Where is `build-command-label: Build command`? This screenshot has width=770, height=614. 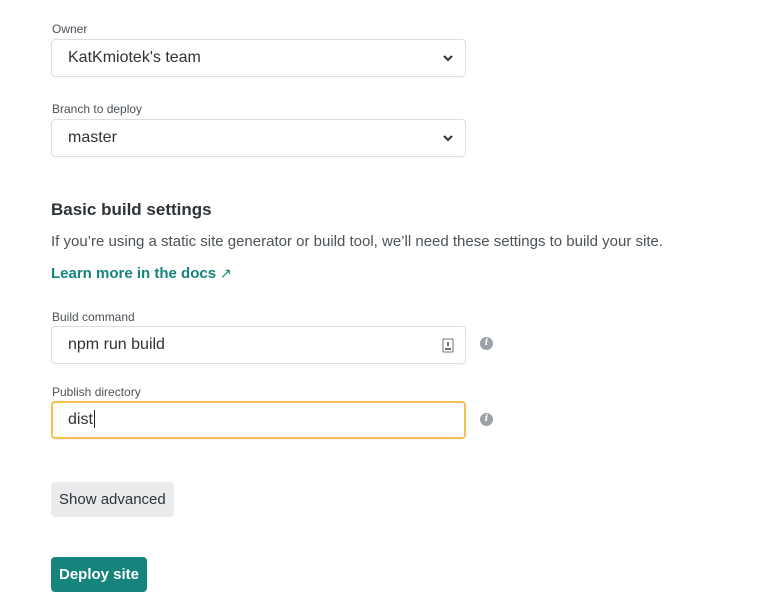
build-command-label: Build command is located at coordinates (93, 317).